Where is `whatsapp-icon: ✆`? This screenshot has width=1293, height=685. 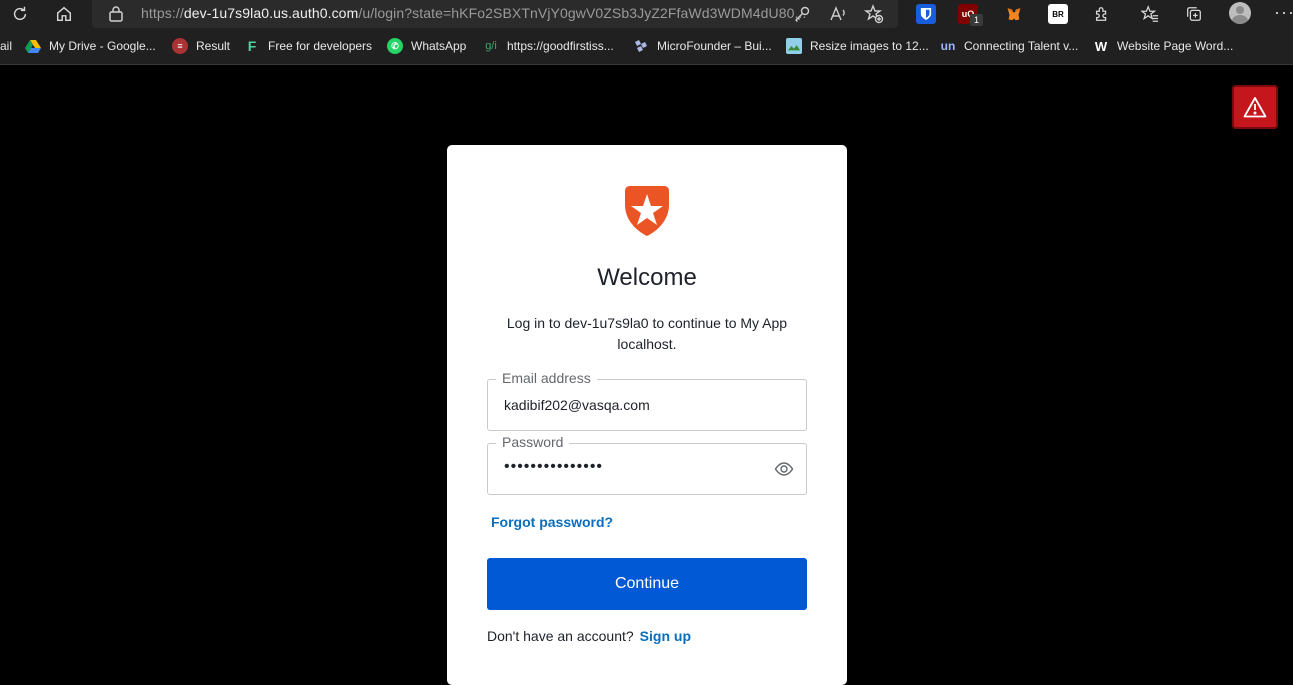
whatsapp-icon: ✆ is located at coordinates (395, 46).